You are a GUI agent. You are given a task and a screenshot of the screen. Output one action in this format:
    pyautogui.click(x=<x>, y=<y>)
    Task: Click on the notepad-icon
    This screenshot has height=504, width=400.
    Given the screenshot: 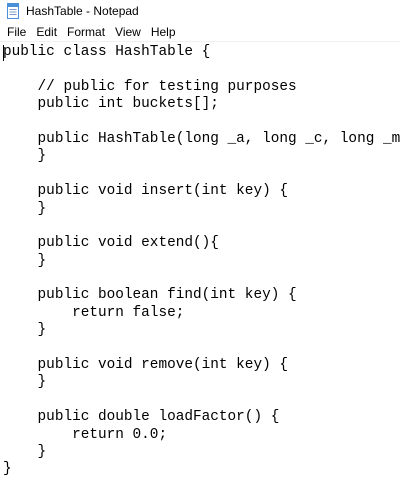 What is the action you would take?
    pyautogui.click(x=13, y=11)
    